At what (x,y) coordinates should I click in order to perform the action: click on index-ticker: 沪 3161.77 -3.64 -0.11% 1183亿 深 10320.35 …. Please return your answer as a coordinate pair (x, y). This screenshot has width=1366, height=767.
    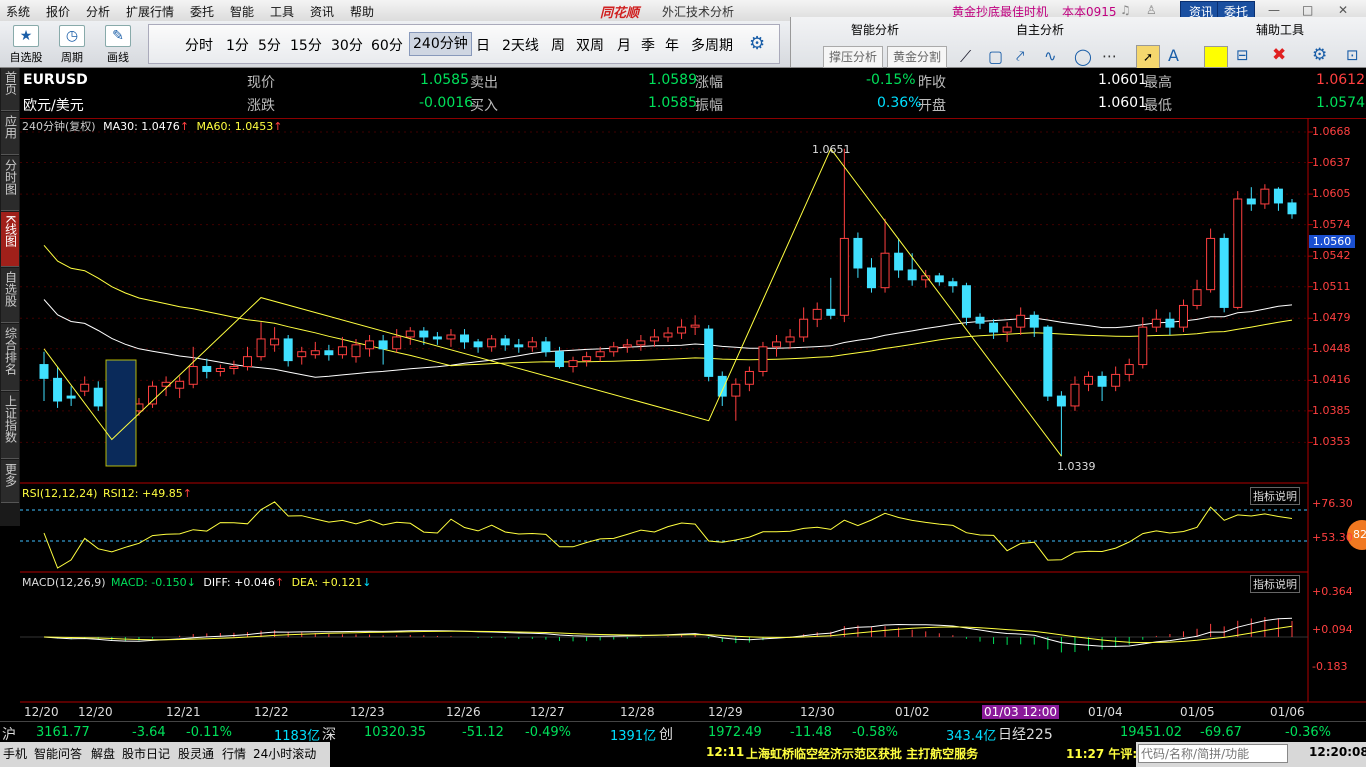
    Looking at the image, I should click on (683, 732).